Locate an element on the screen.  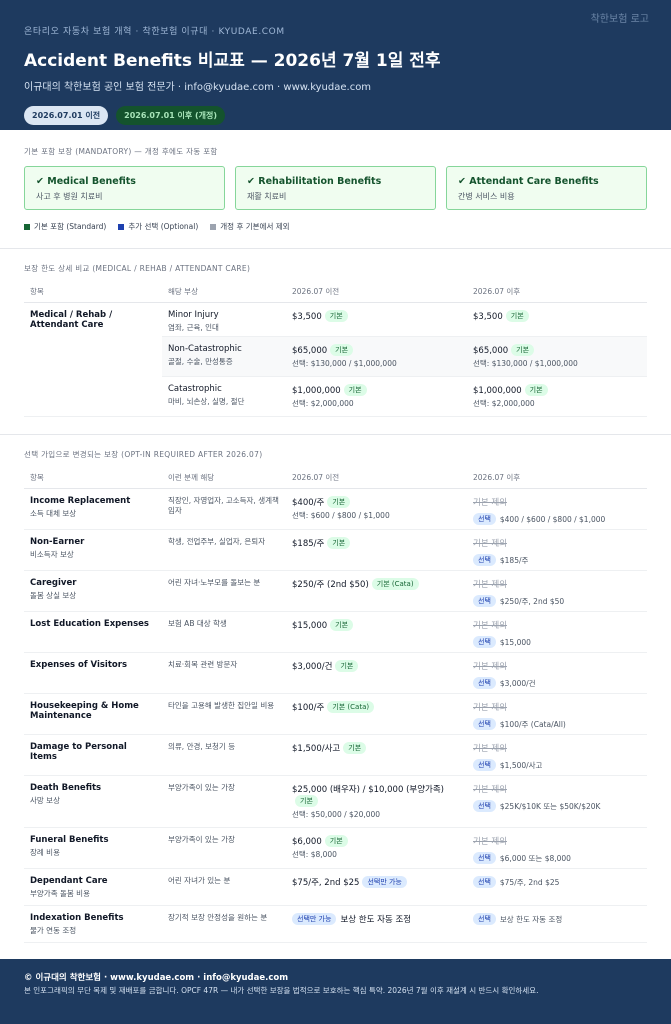
item-sub: 사망 보상 is located at coordinates (45, 800).